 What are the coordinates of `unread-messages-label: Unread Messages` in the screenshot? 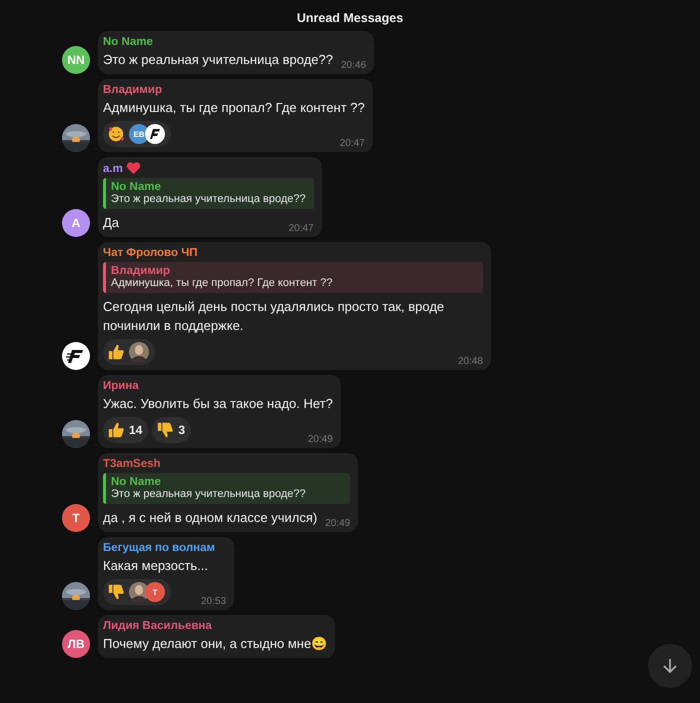 It's located at (350, 18).